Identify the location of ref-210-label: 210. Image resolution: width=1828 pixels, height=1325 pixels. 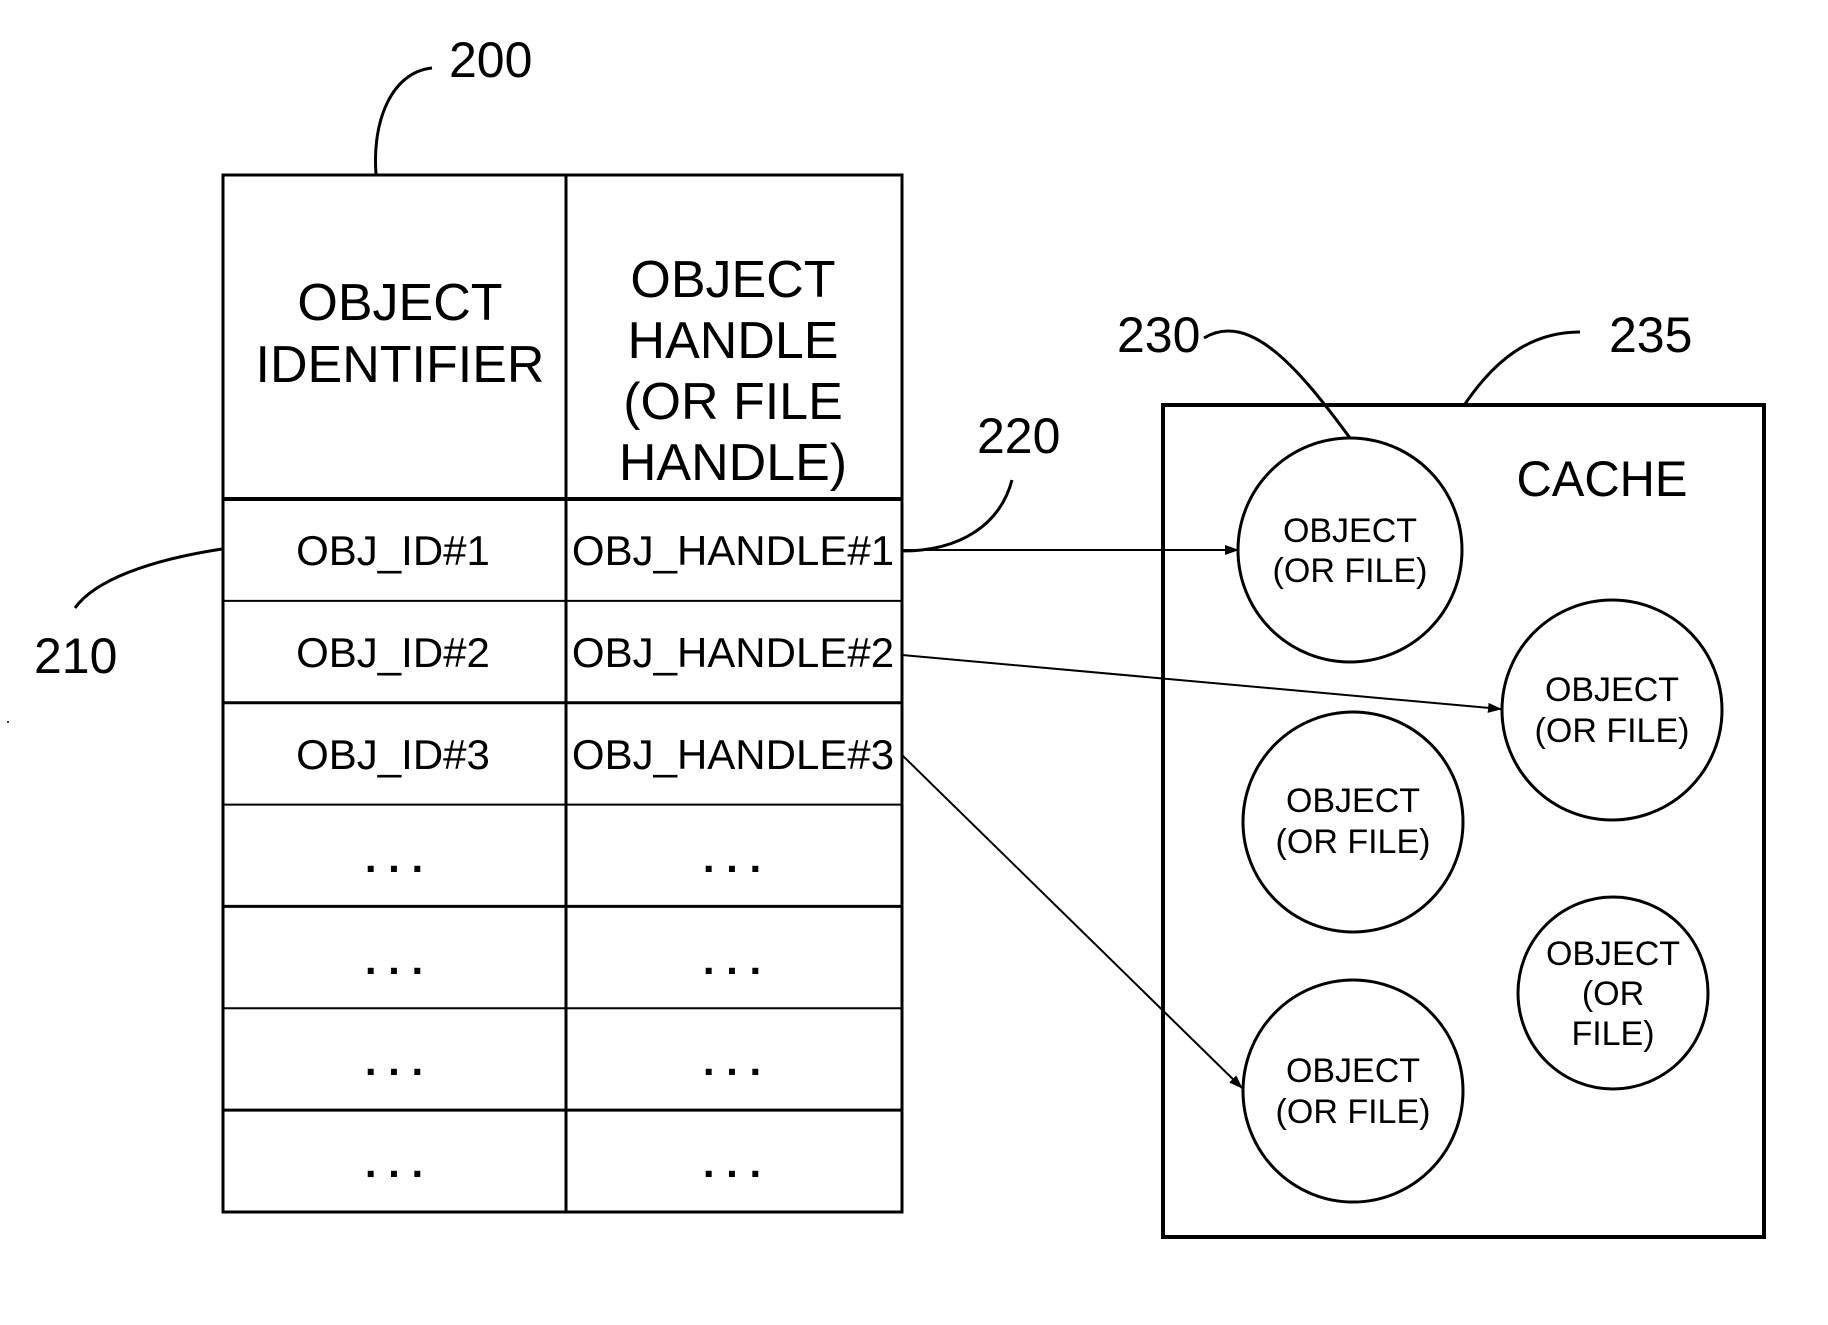
(75, 656).